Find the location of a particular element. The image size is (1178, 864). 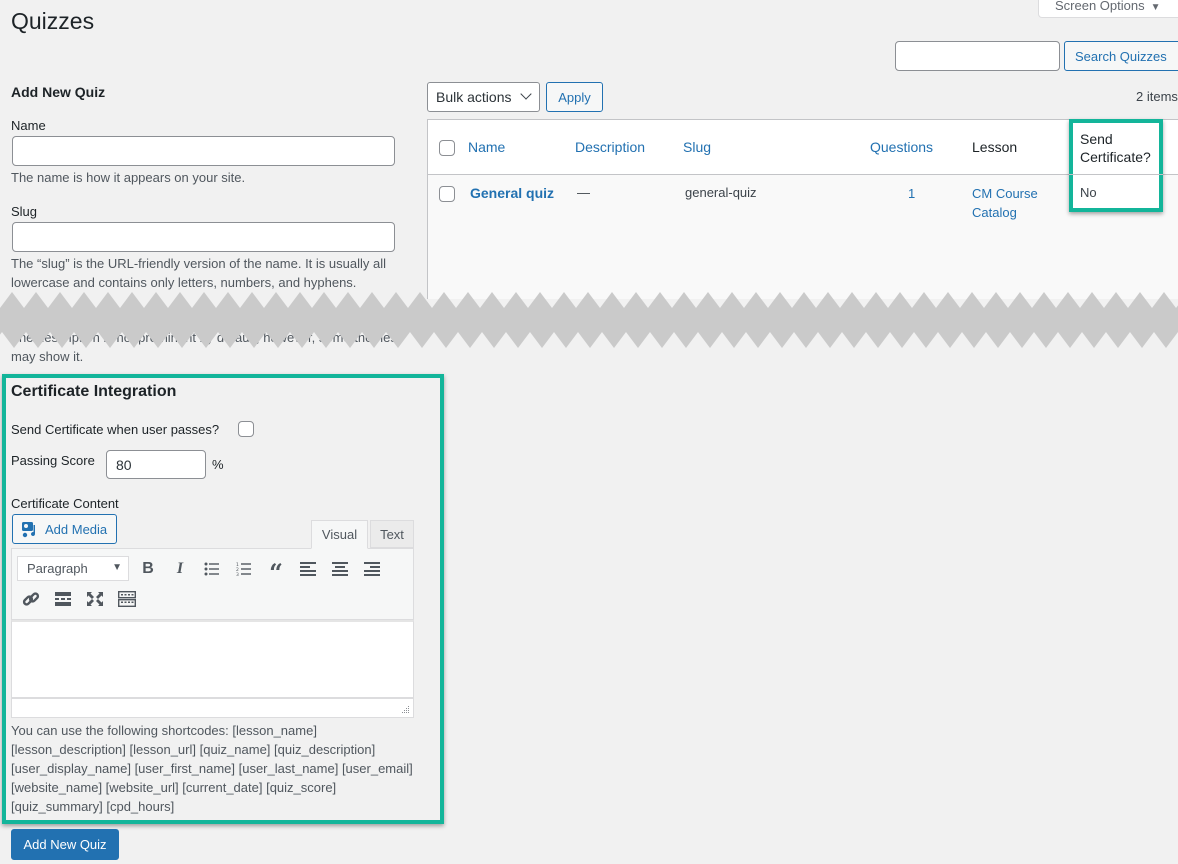

column-header-lesson: Lesson is located at coordinates (995, 147).